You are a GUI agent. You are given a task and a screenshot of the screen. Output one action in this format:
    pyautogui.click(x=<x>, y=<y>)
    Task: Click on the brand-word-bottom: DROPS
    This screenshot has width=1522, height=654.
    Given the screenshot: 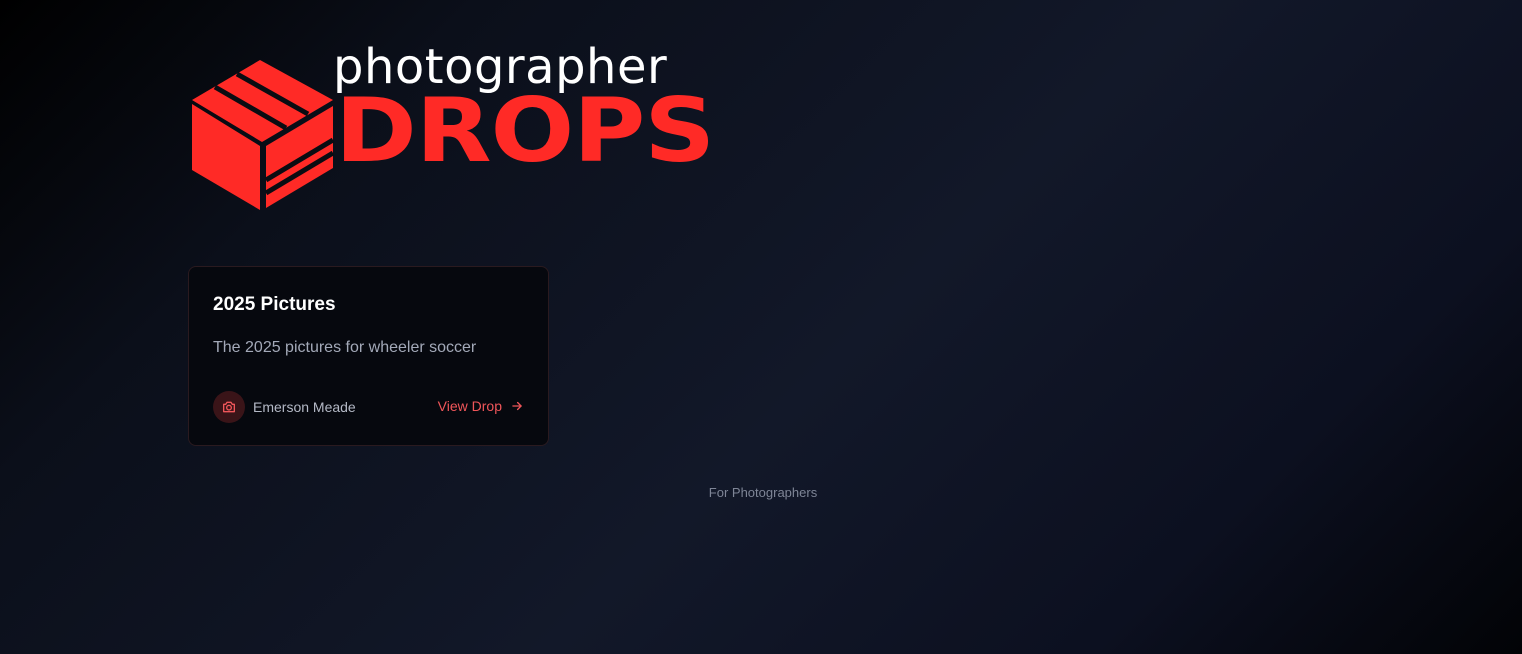 What is the action you would take?
    pyautogui.click(x=525, y=130)
    